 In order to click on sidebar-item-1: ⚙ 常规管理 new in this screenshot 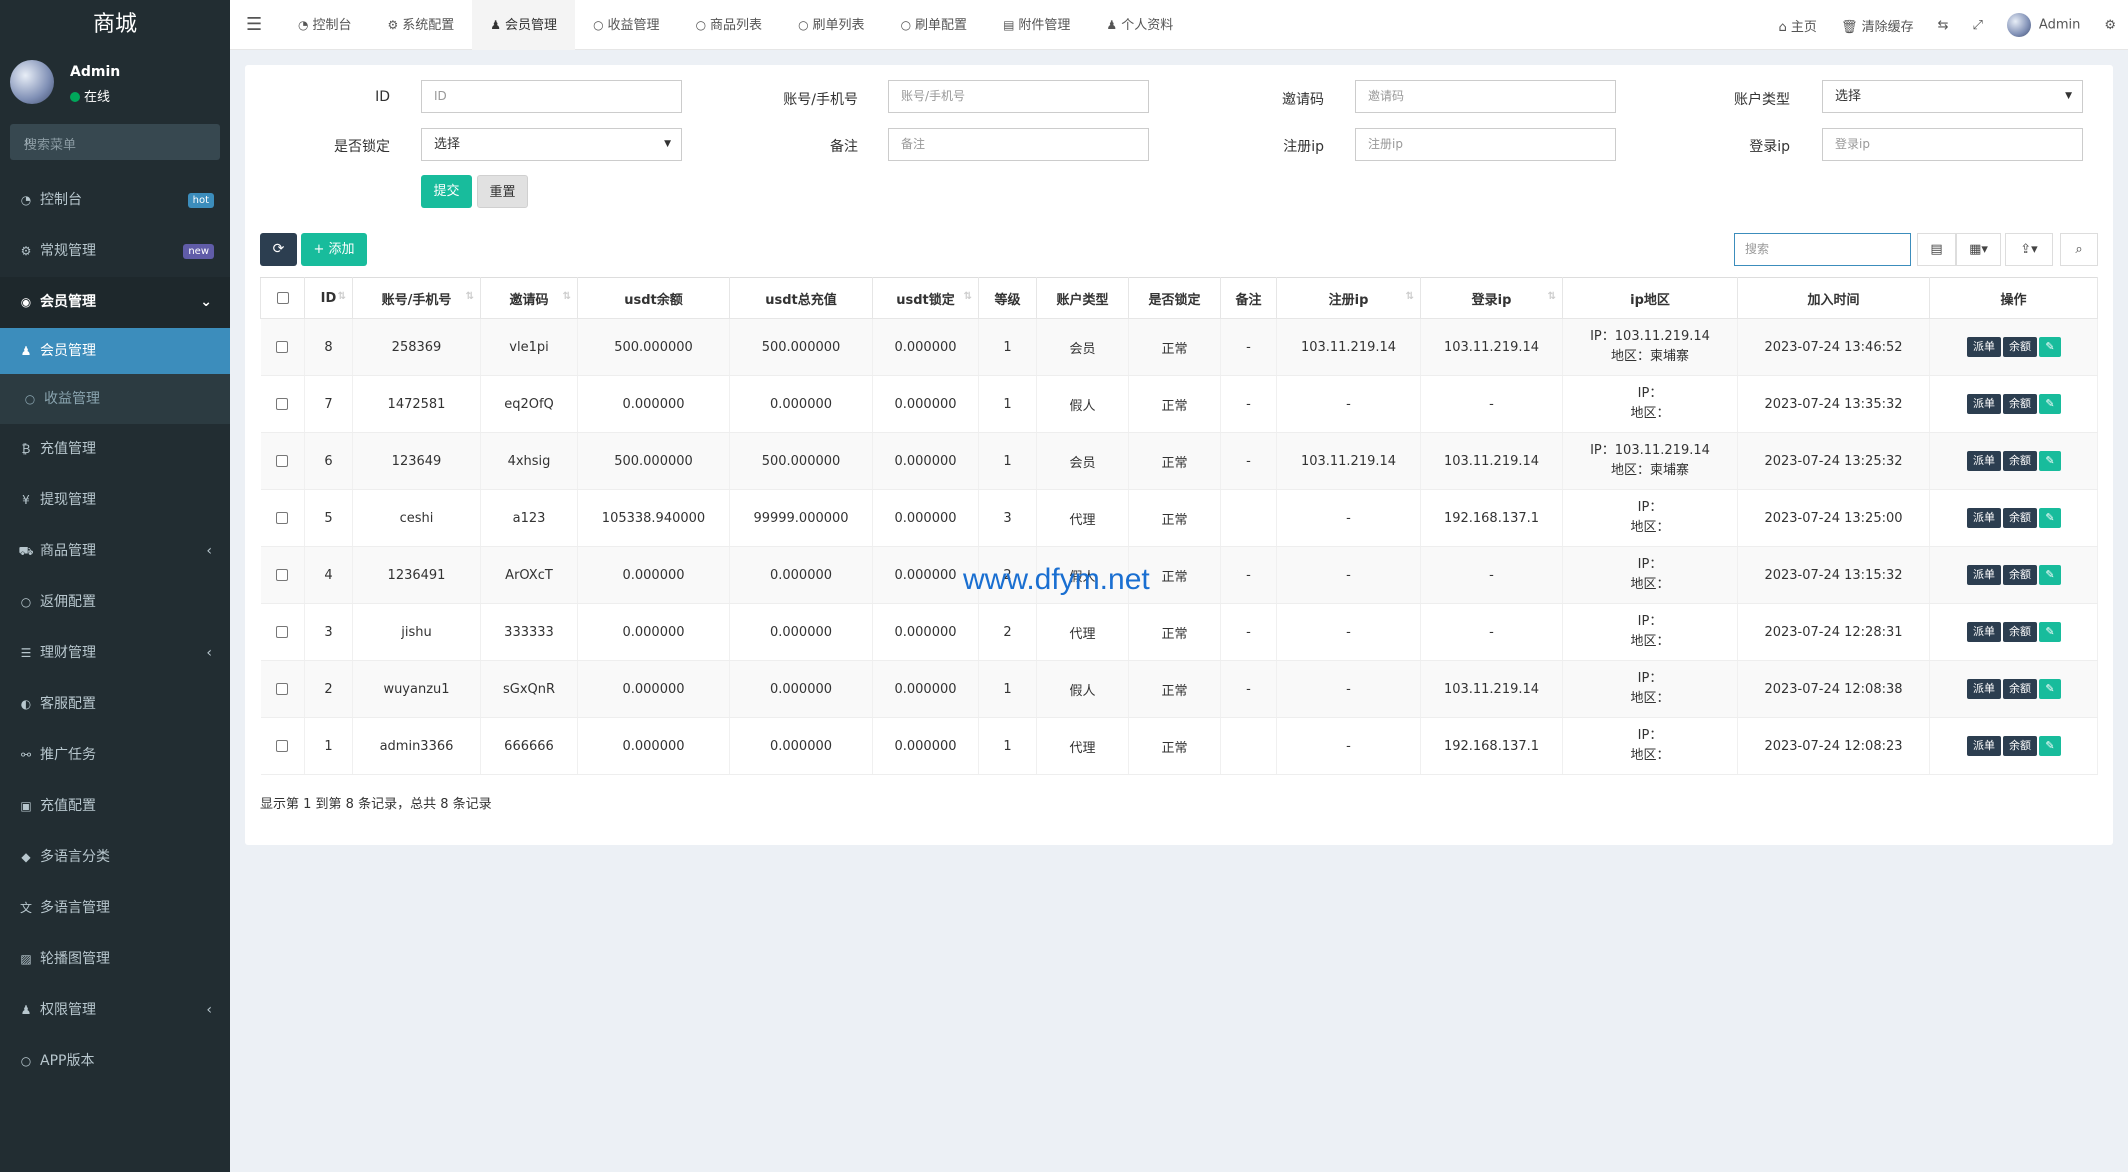, I will do `click(115, 251)`.